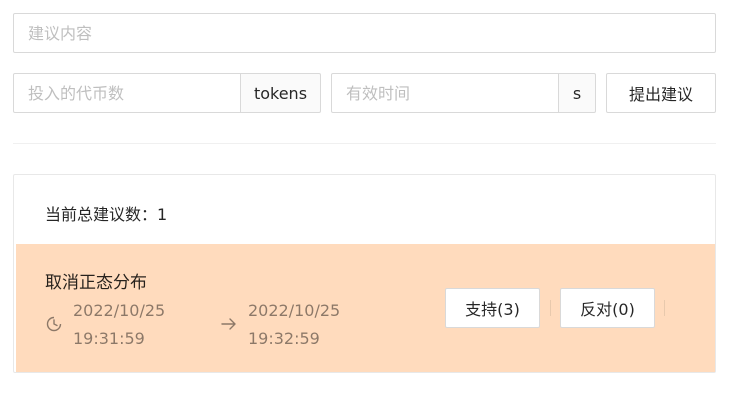 Image resolution: width=735 pixels, height=401 pixels. Describe the element at coordinates (54, 324) in the screenshot. I see `clock-icon` at that location.